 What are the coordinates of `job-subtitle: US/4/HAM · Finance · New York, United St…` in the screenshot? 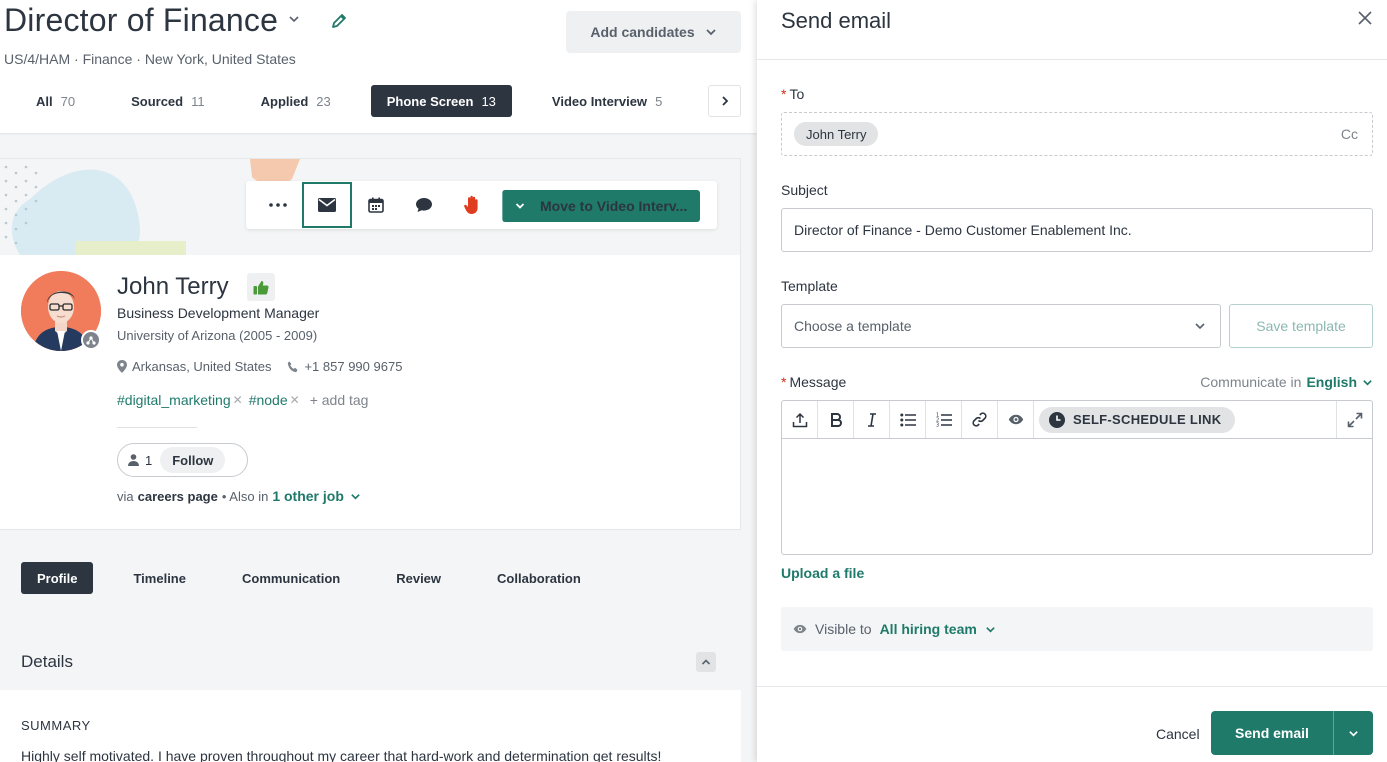 It's located at (150, 59).